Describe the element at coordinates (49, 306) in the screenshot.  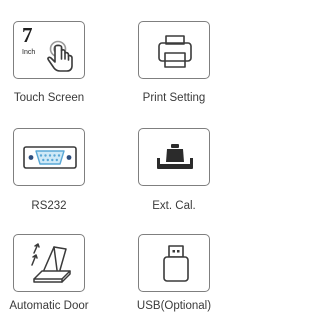
I see `automatic-door-label: Automatic Door` at that location.